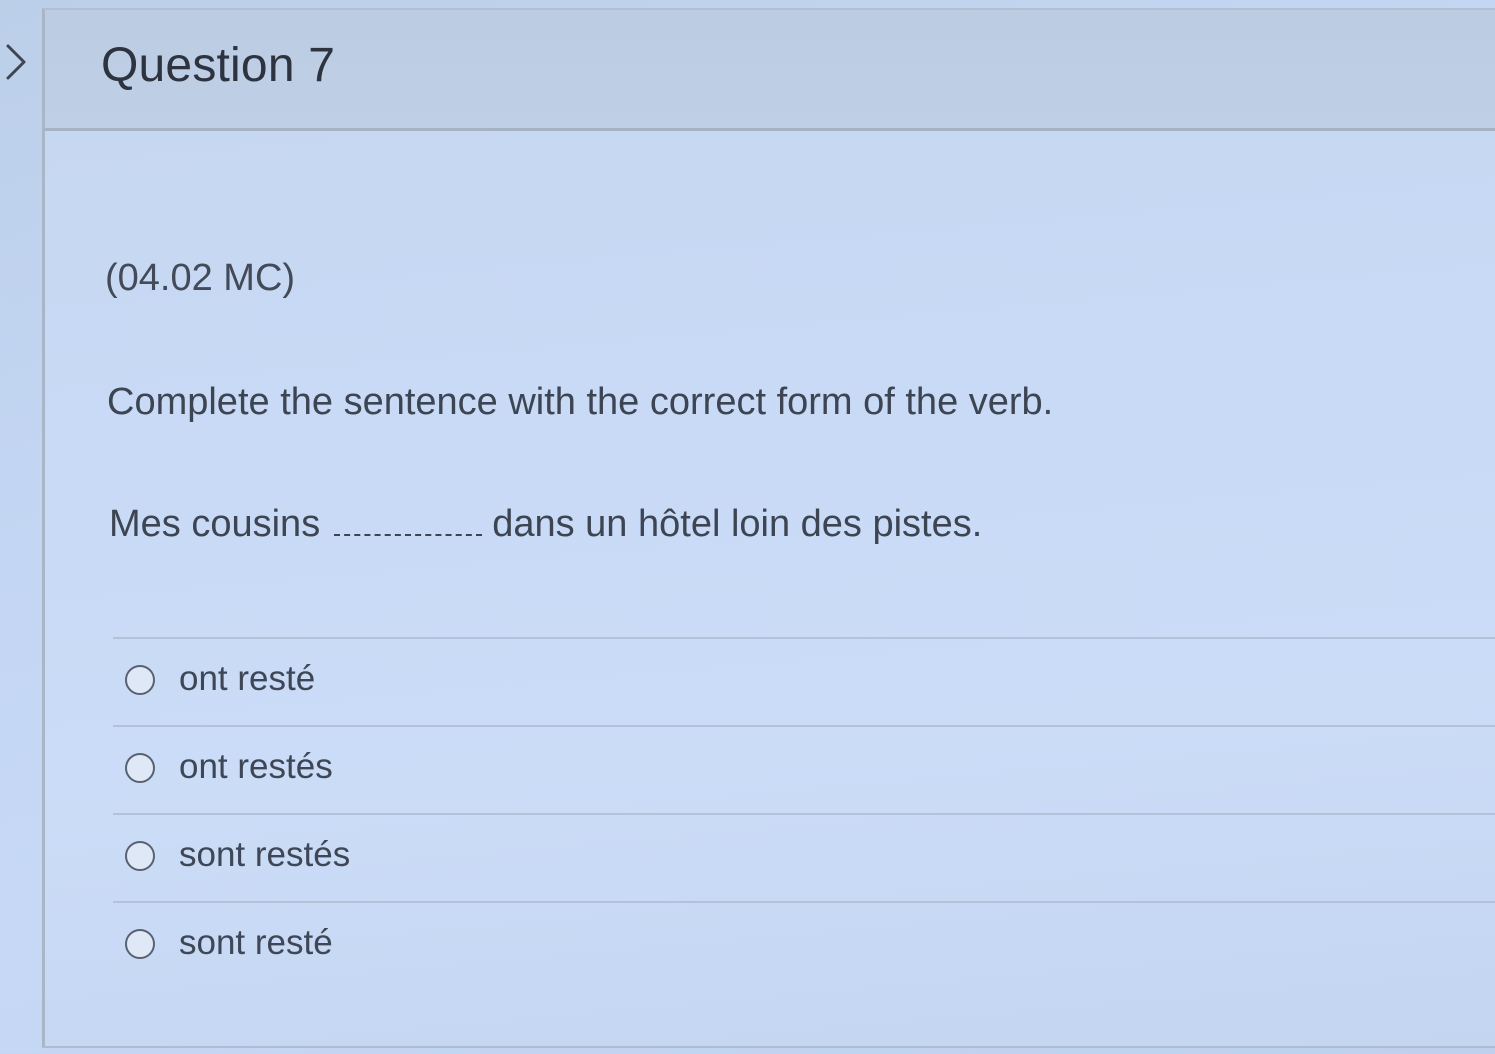 The width and height of the screenshot is (1495, 1054). What do you see at coordinates (804, 946) in the screenshot?
I see `answer-option-4: sont resté` at bounding box center [804, 946].